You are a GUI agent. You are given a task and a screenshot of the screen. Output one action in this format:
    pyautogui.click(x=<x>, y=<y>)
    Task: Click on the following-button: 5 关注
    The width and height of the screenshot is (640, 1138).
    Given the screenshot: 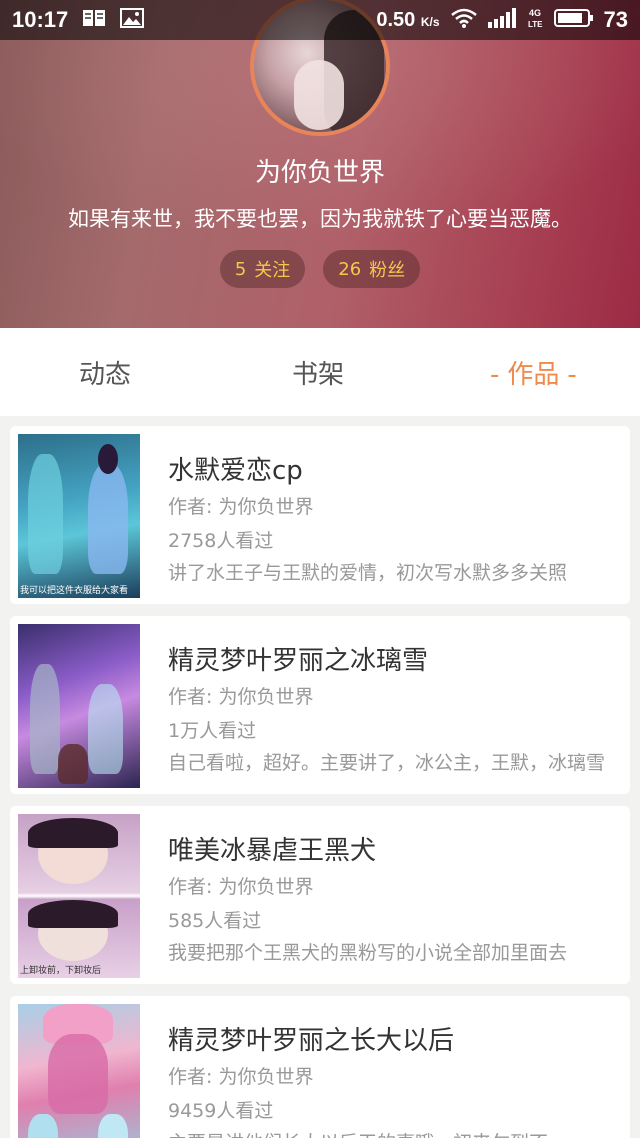 What is the action you would take?
    pyautogui.click(x=262, y=269)
    